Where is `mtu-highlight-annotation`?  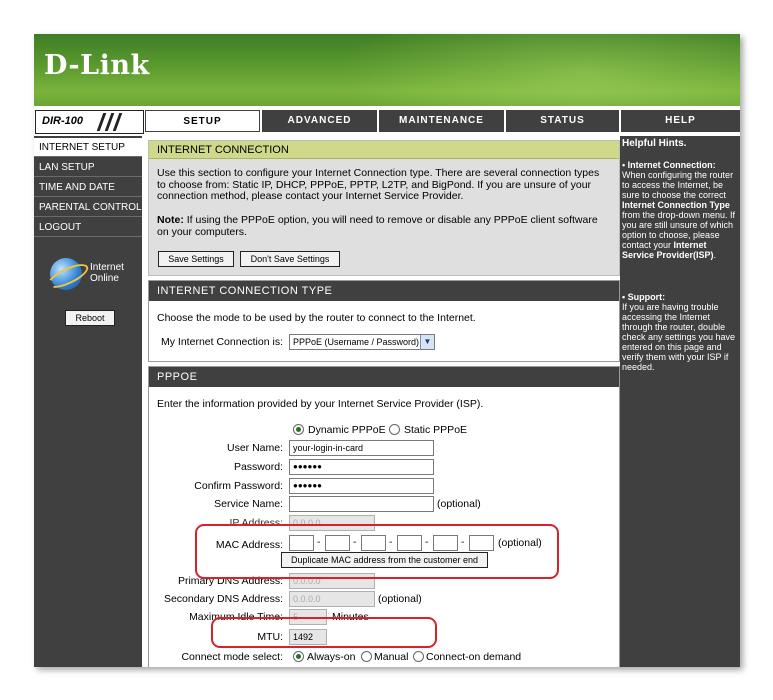
mtu-highlight-annotation is located at coordinates (324, 632).